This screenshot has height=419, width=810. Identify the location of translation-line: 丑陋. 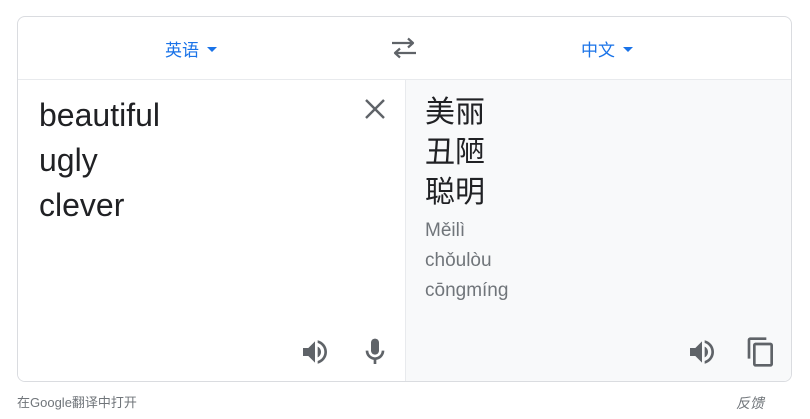
(455, 152).